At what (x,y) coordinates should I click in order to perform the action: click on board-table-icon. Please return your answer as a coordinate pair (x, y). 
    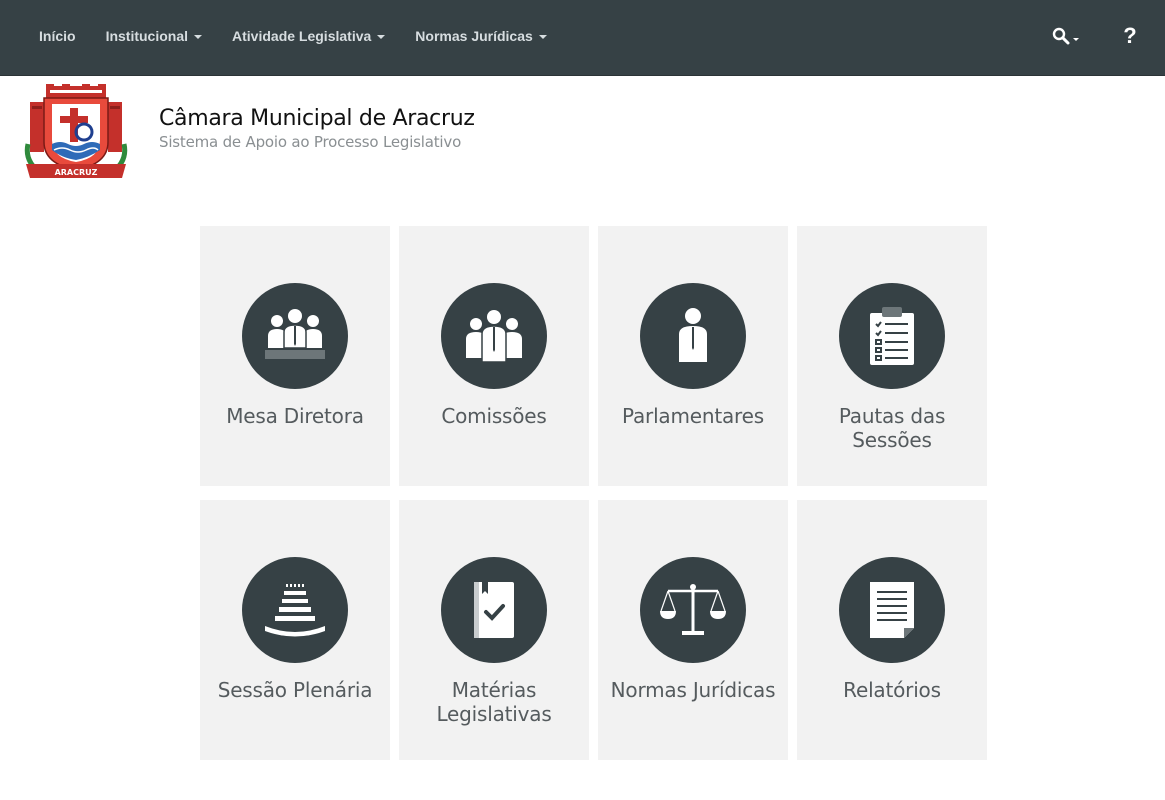
    Looking at the image, I should click on (295, 334).